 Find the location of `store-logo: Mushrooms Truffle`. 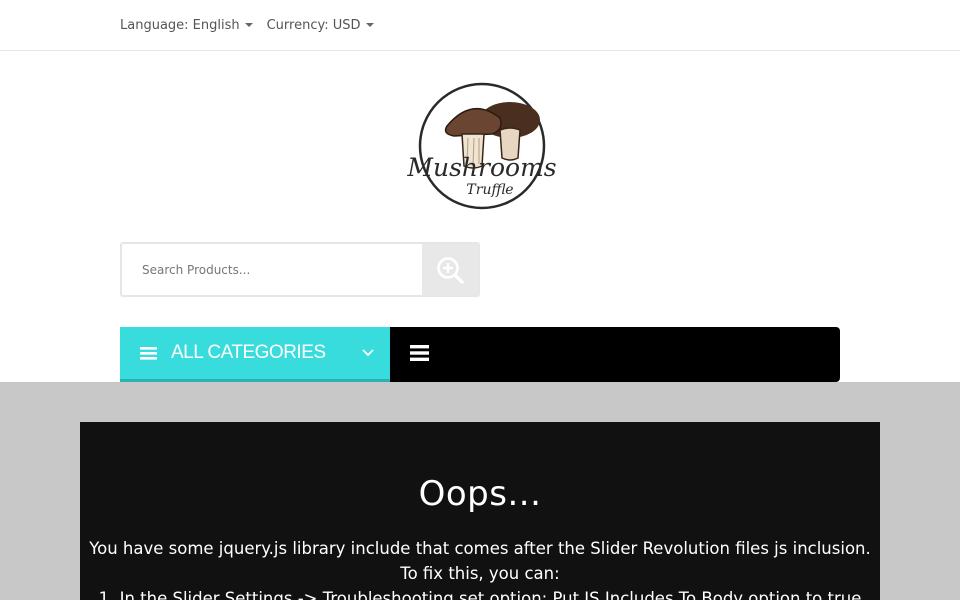

store-logo: Mushrooms Truffle is located at coordinates (480, 145).